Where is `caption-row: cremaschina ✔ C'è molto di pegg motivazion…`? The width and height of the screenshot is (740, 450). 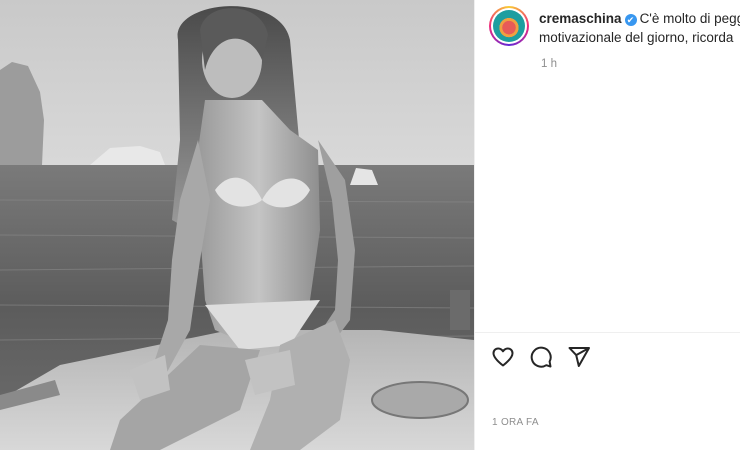 caption-row: cremaschina ✔ C'è molto di pegg motivazion… is located at coordinates (614, 26).